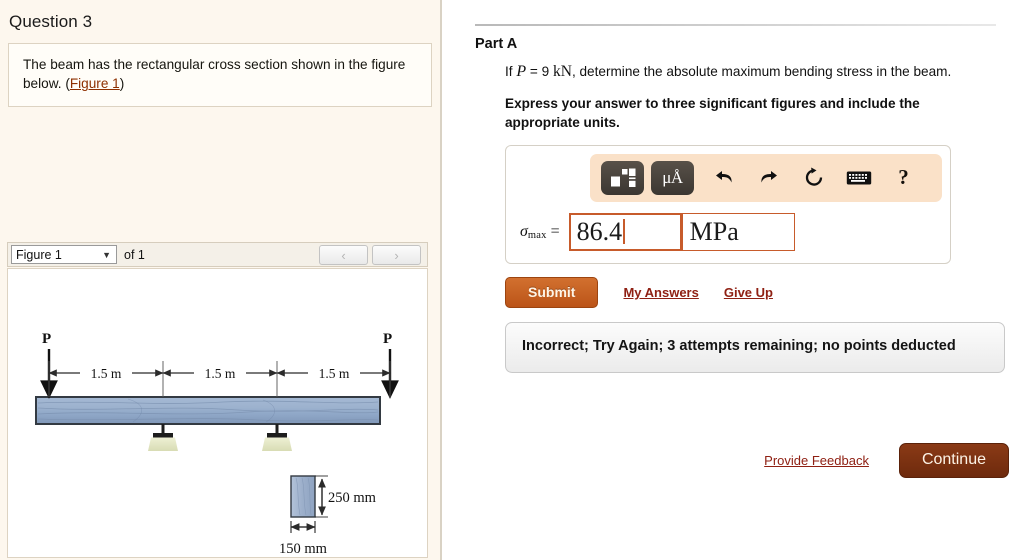  Describe the element at coordinates (816, 460) in the screenshot. I see `provide-feedback-link: Provide Feedback` at that location.